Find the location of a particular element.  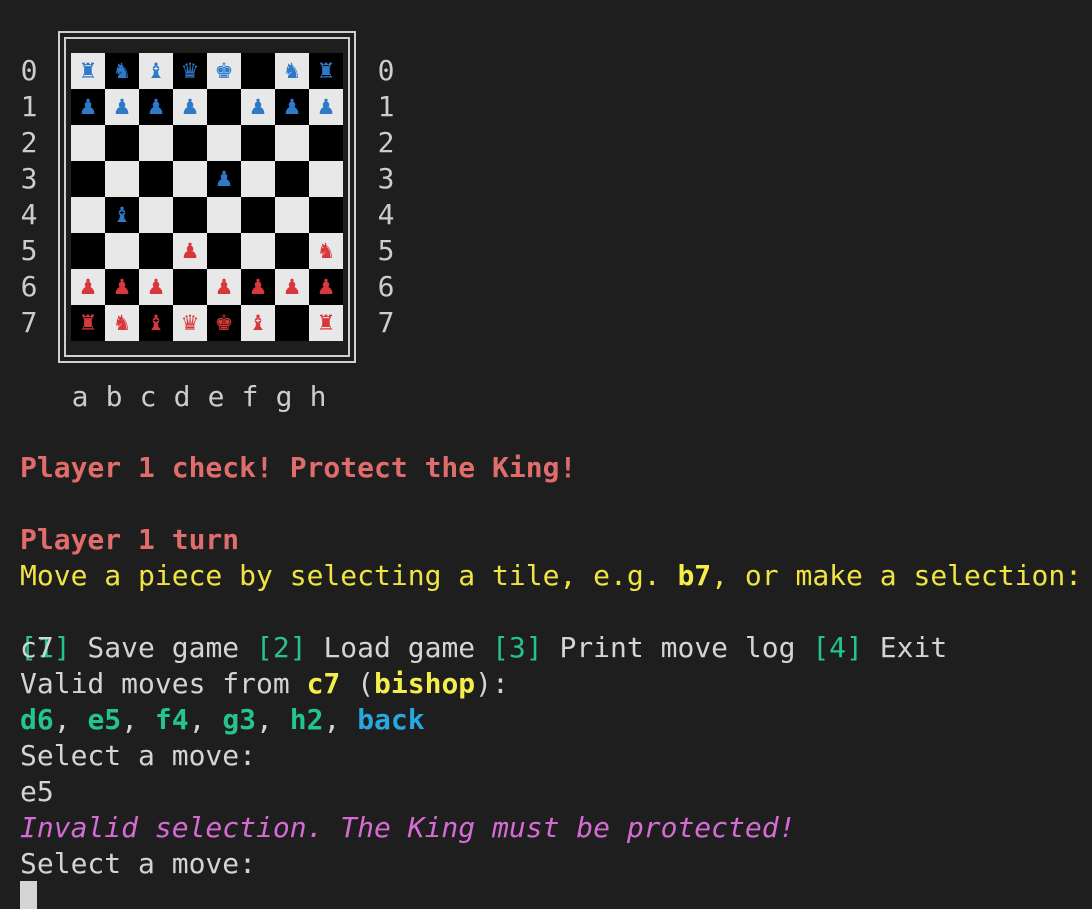

board-square-c0: ♝ is located at coordinates (156, 71).